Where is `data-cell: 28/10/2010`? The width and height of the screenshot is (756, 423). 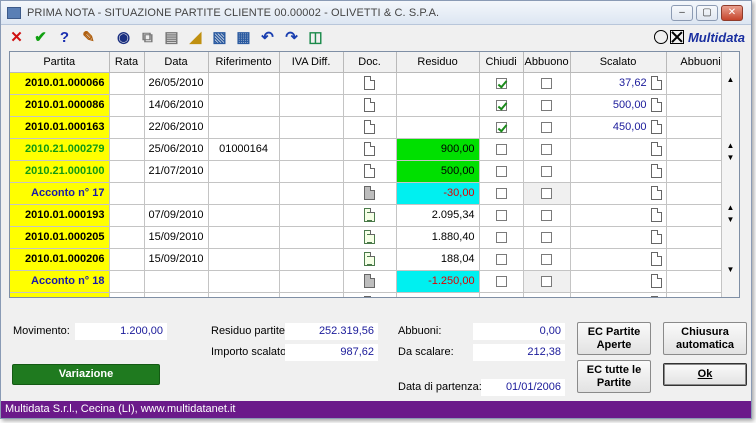
data-cell: 28/10/2010 is located at coordinates (176, 294).